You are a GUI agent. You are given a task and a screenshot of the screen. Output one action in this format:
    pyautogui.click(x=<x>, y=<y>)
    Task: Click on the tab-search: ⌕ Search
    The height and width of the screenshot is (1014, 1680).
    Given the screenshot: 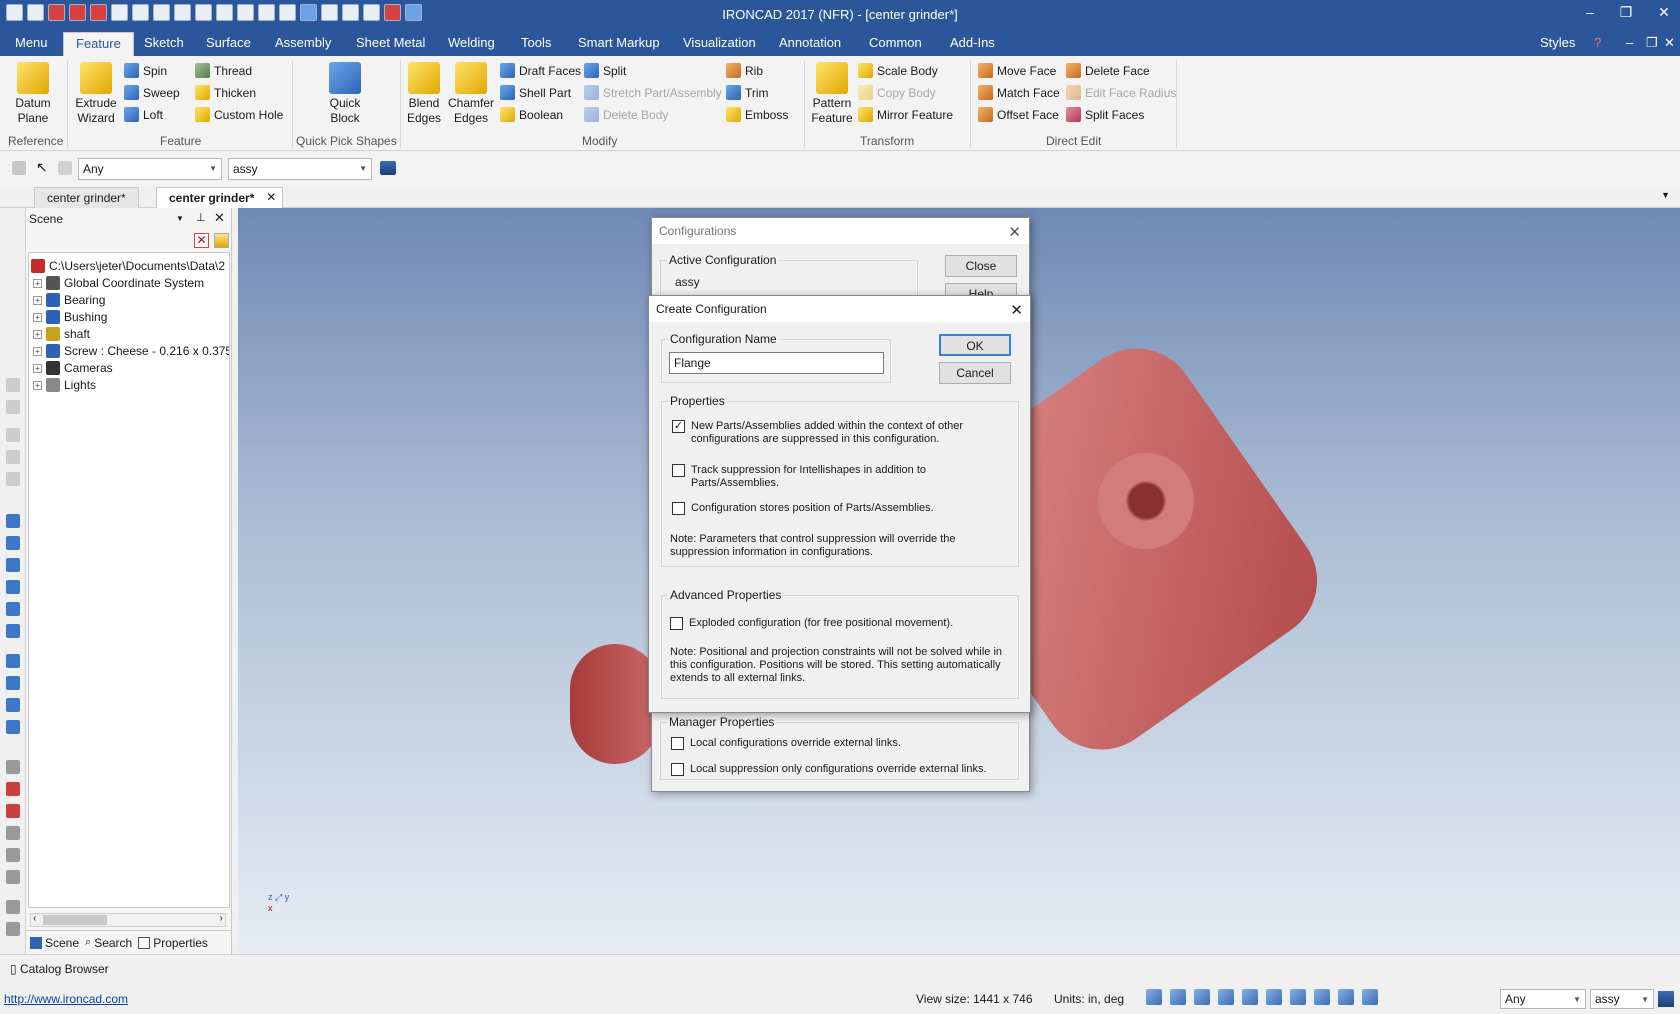 What is the action you would take?
    pyautogui.click(x=108, y=942)
    